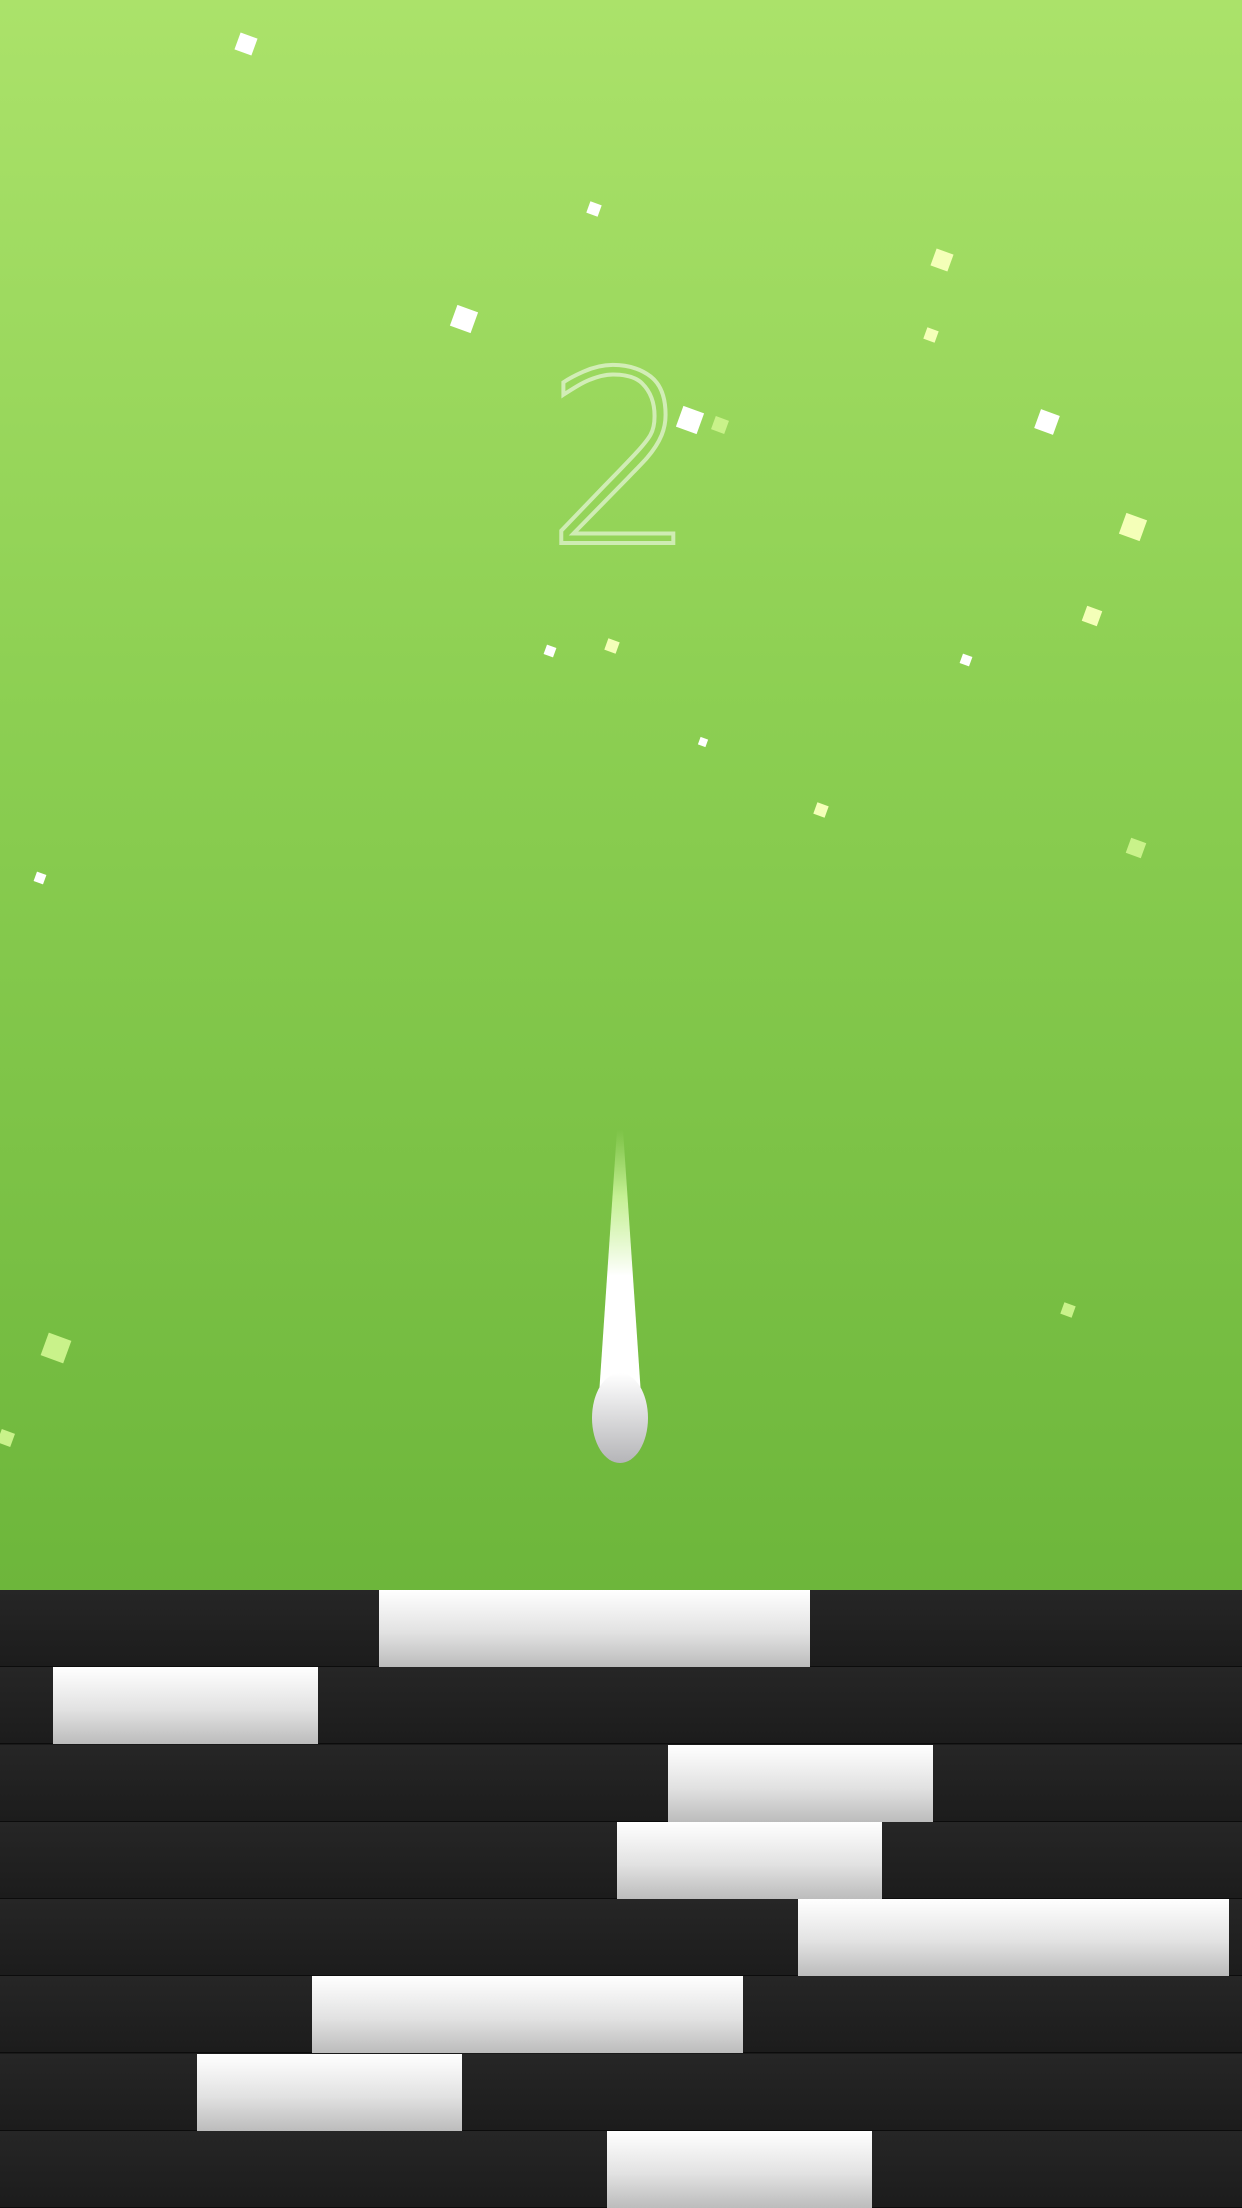 The width and height of the screenshot is (1242, 2208). I want to click on ball-layer, so click(620, 1296).